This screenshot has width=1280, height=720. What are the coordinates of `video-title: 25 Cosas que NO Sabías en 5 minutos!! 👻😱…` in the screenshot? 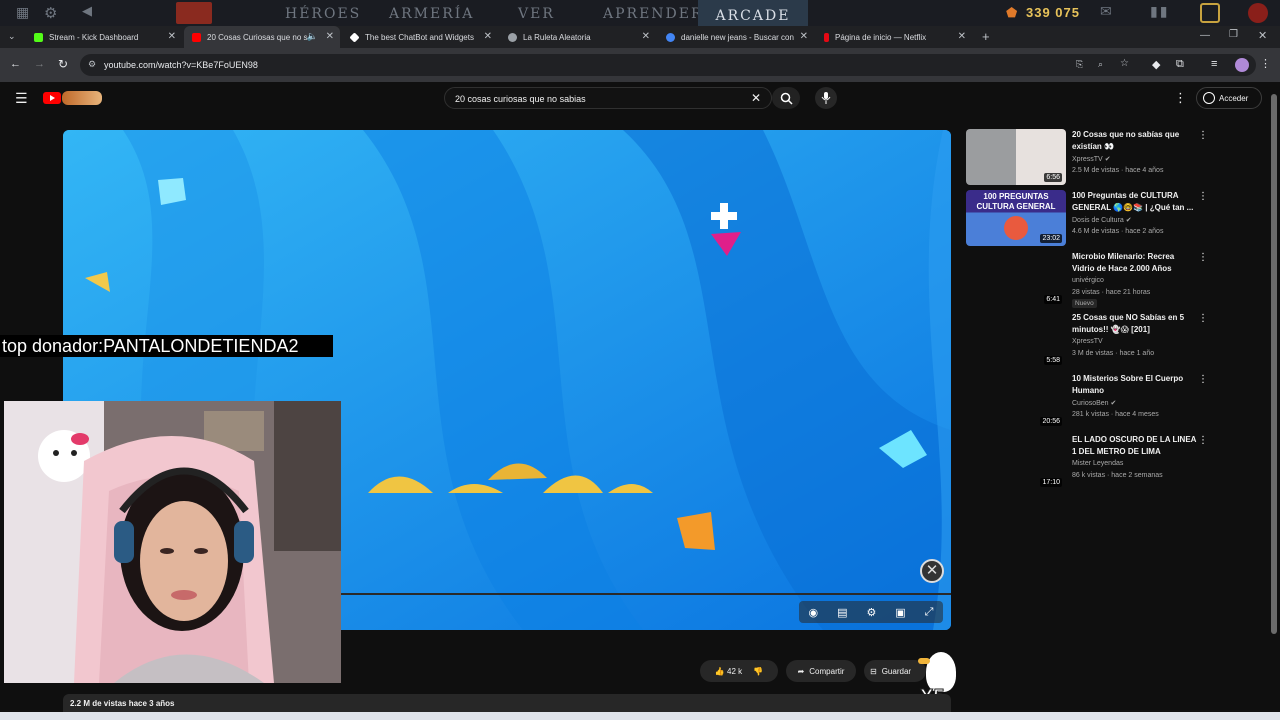 It's located at (1135, 323).